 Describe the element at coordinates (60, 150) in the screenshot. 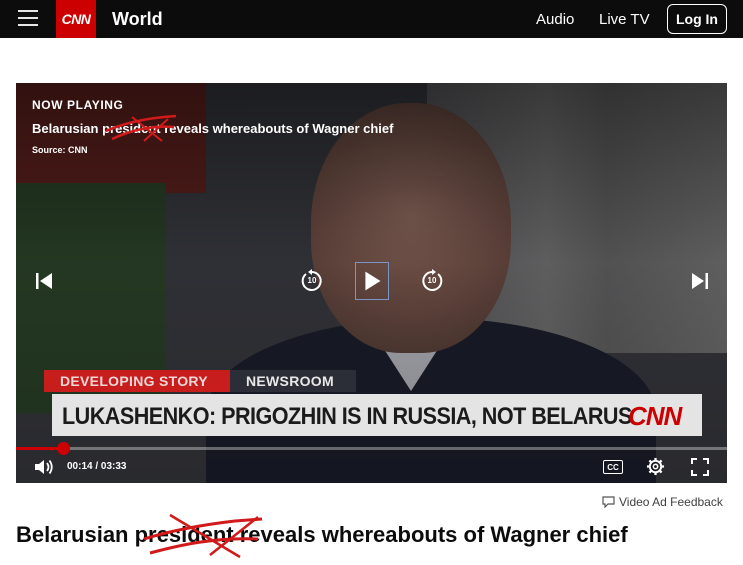

I see `video-source: Source: CNN` at that location.